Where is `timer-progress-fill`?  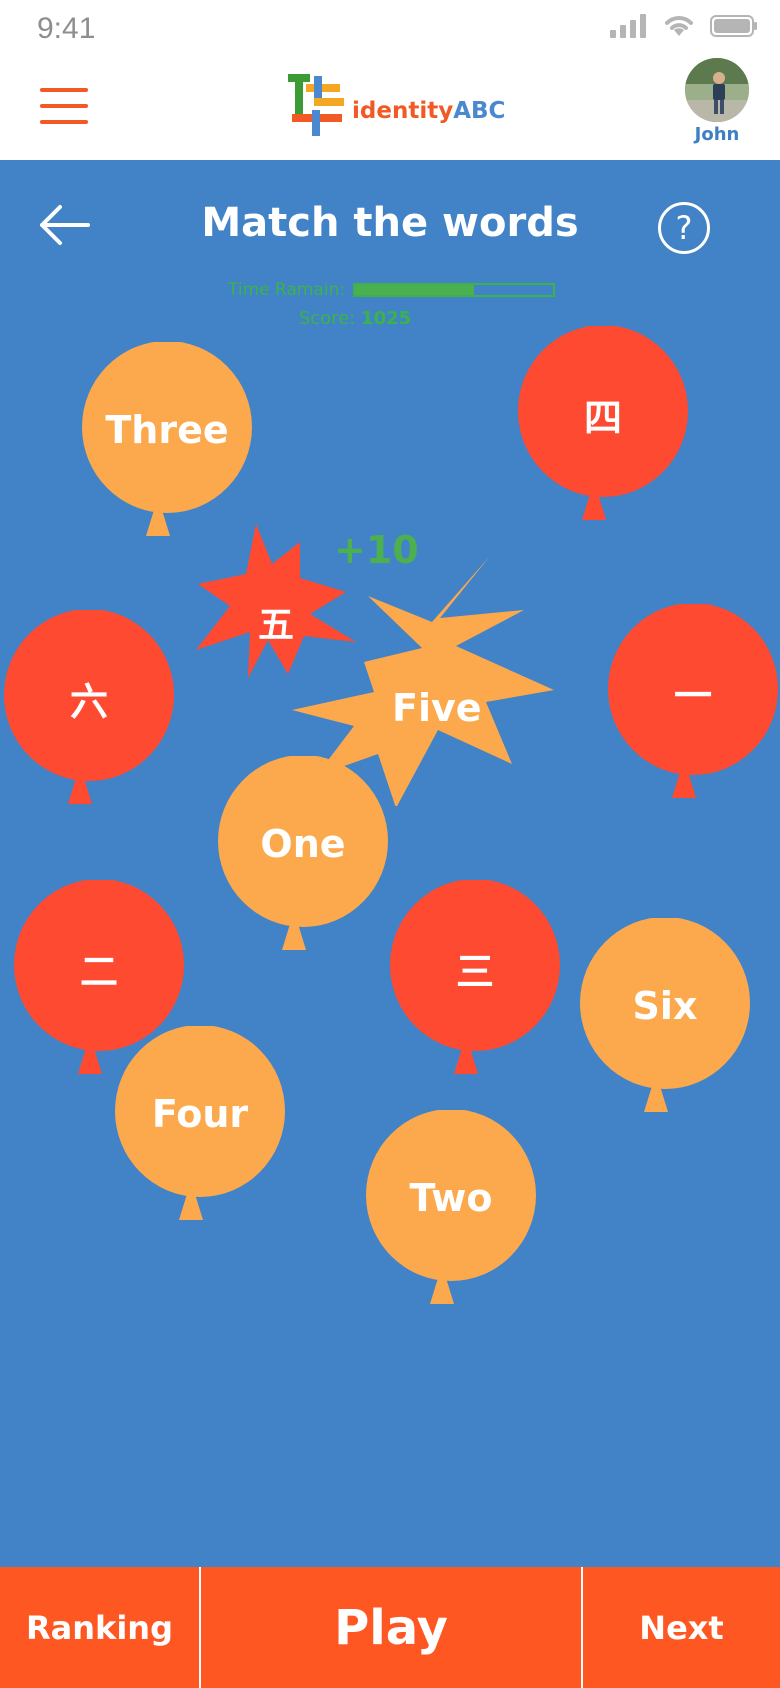
timer-progress-fill is located at coordinates (414, 290).